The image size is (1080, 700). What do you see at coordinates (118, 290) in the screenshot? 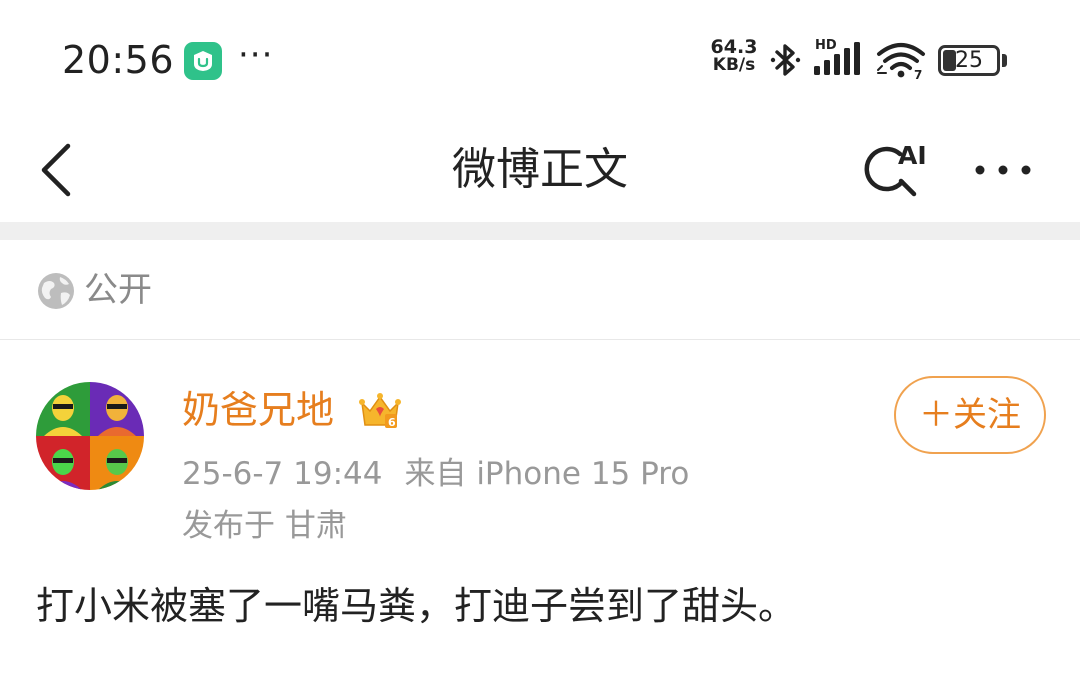
I see `visibility-label: 公开` at bounding box center [118, 290].